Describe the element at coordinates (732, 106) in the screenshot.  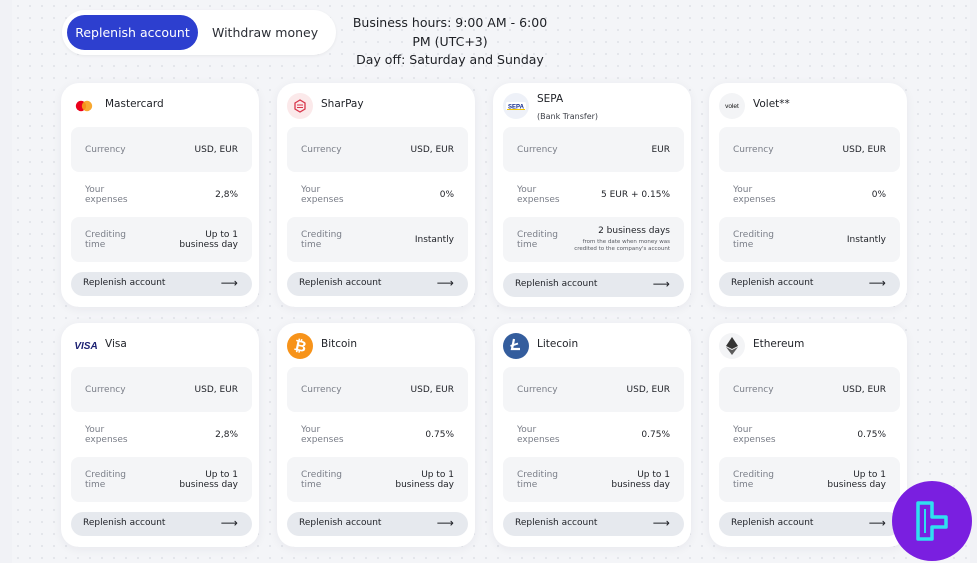
I see `volet-logo-icon: volet` at that location.